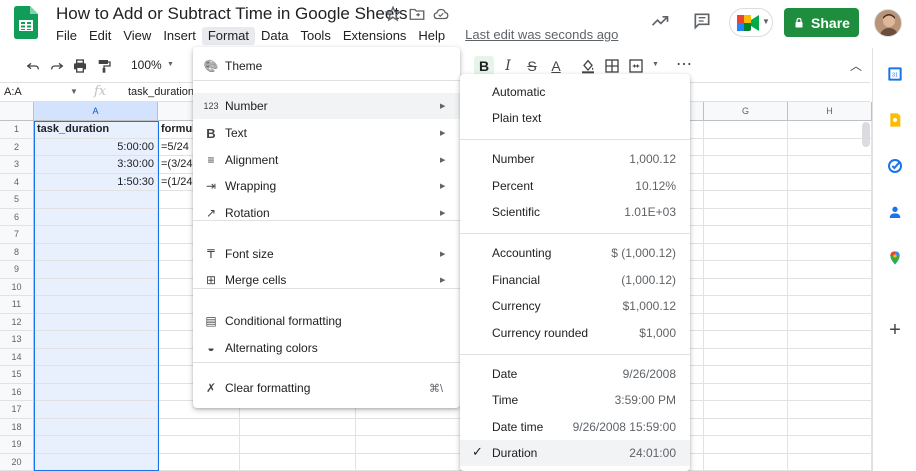 This screenshot has width=916, height=471. I want to click on cell-g11, so click(746, 305).